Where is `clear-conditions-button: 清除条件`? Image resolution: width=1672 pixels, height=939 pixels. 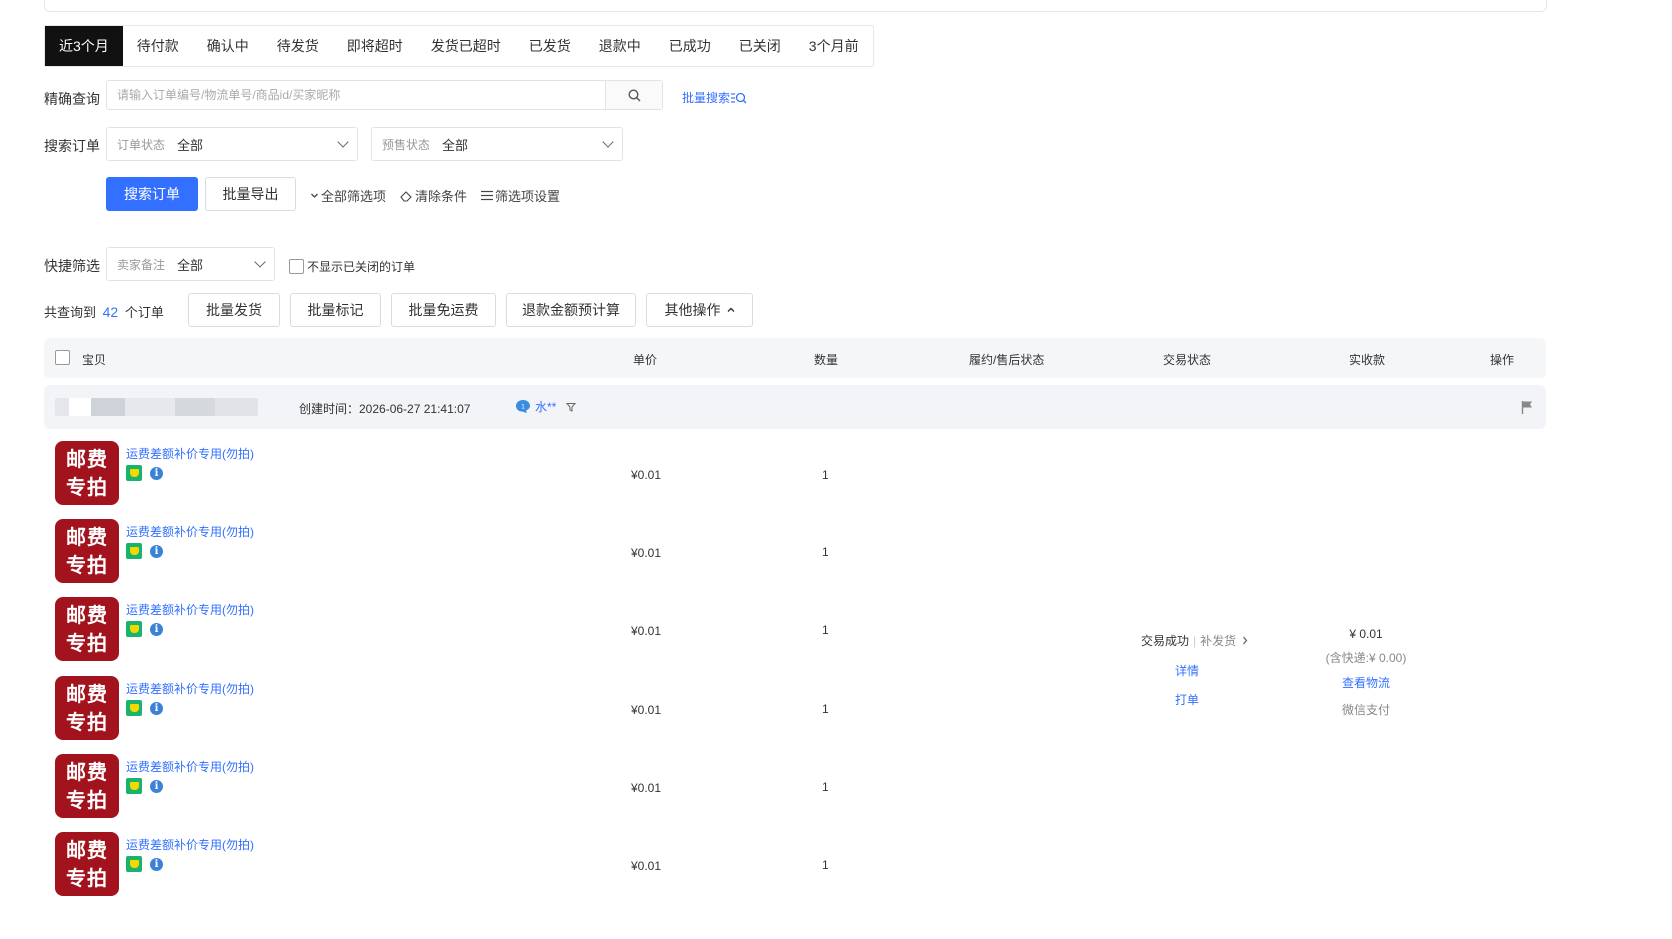 clear-conditions-button: 清除条件 is located at coordinates (433, 195).